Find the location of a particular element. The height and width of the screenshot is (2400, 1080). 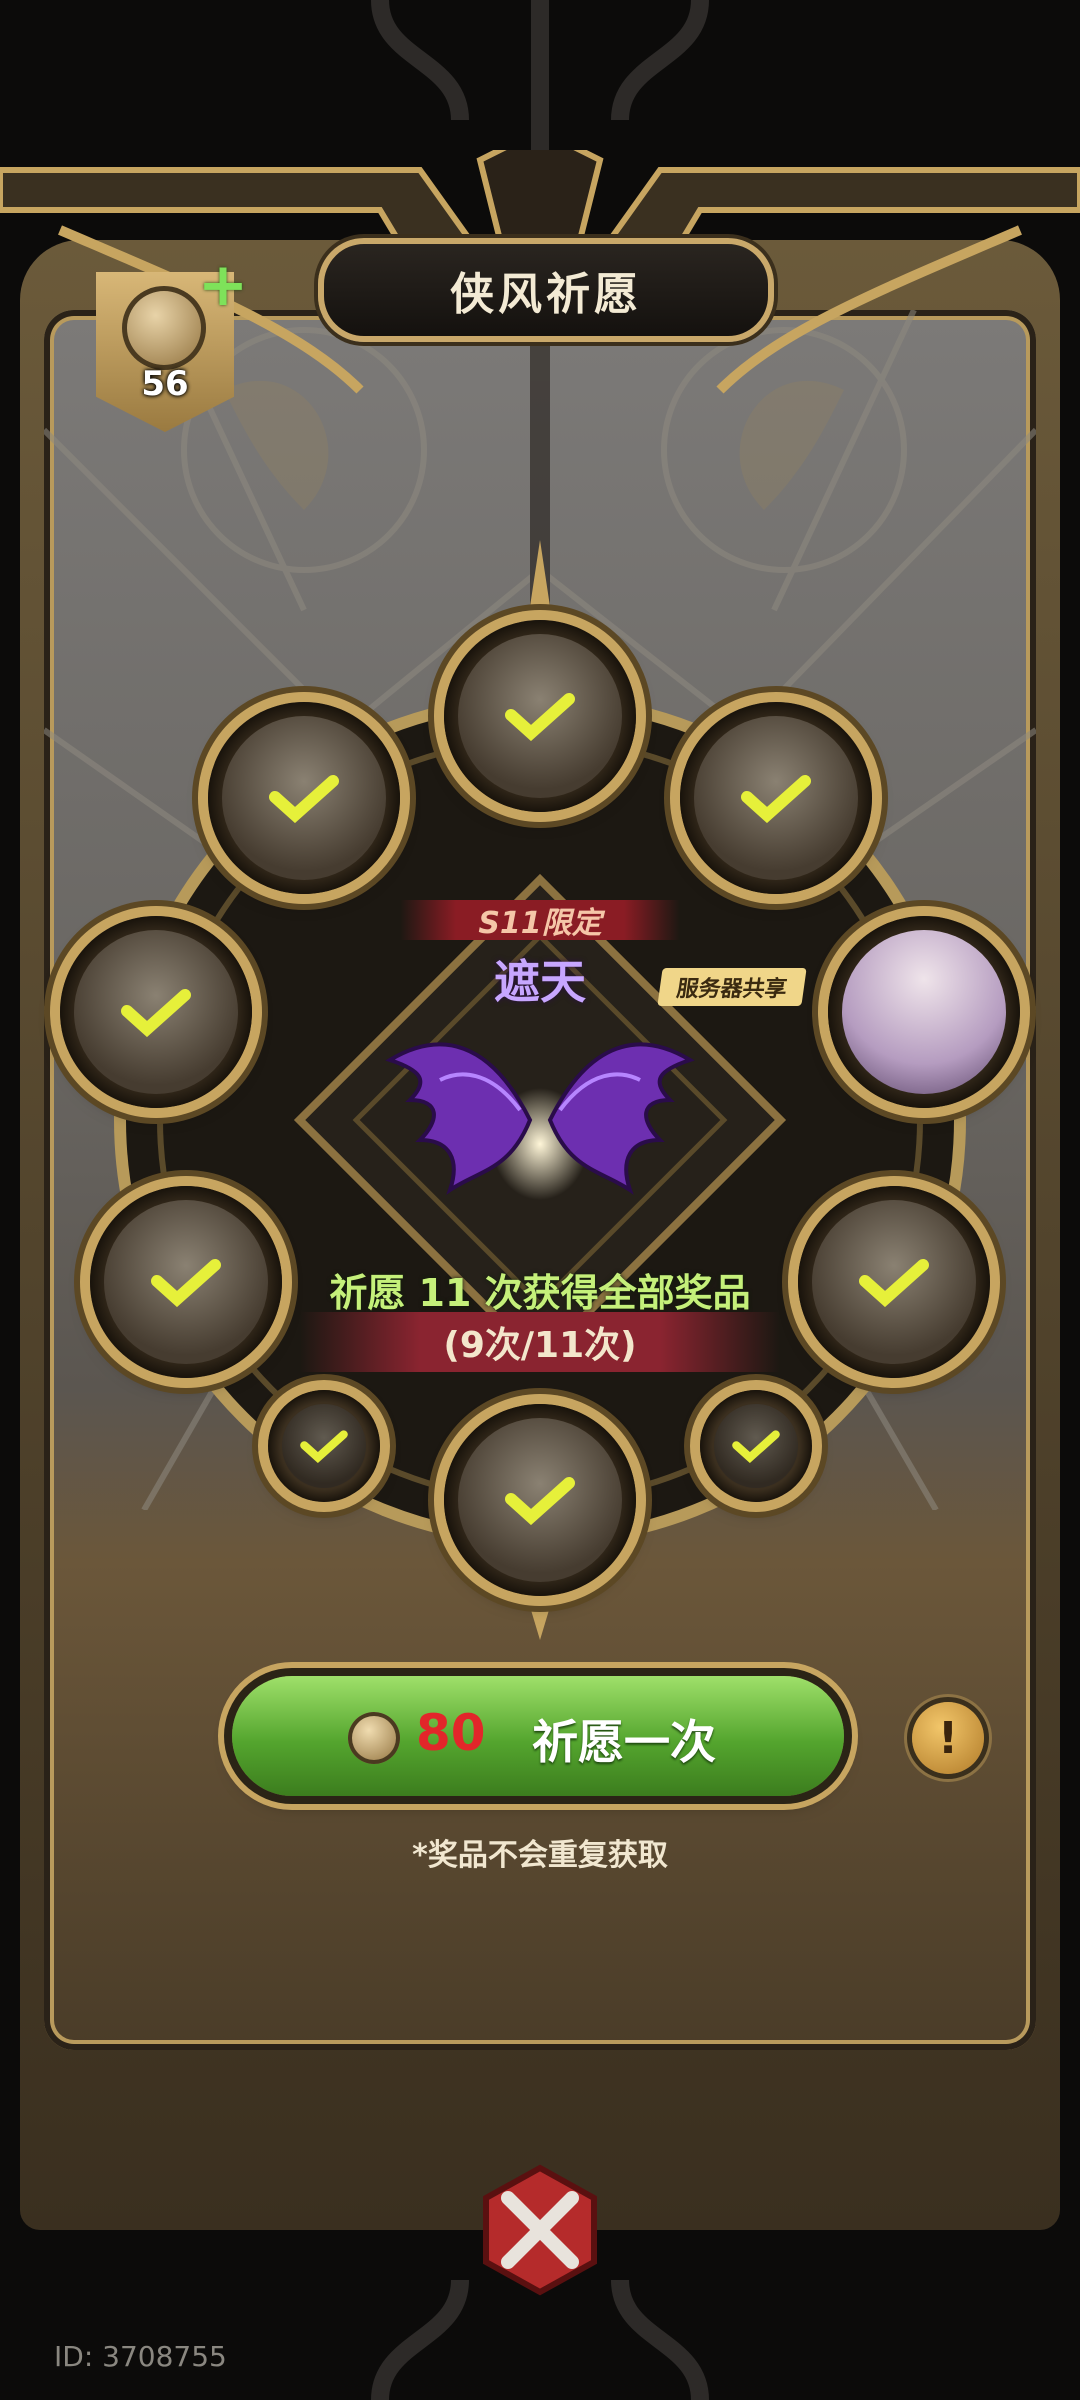

progress-band: (9次/11次) is located at coordinates (540, 1342).